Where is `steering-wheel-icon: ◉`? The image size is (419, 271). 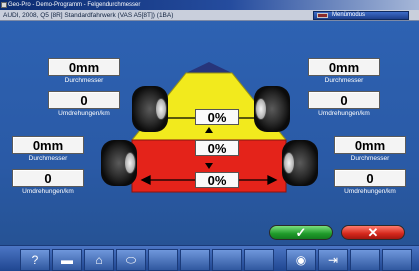 steering-wheel-icon: ◉ is located at coordinates (301, 260).